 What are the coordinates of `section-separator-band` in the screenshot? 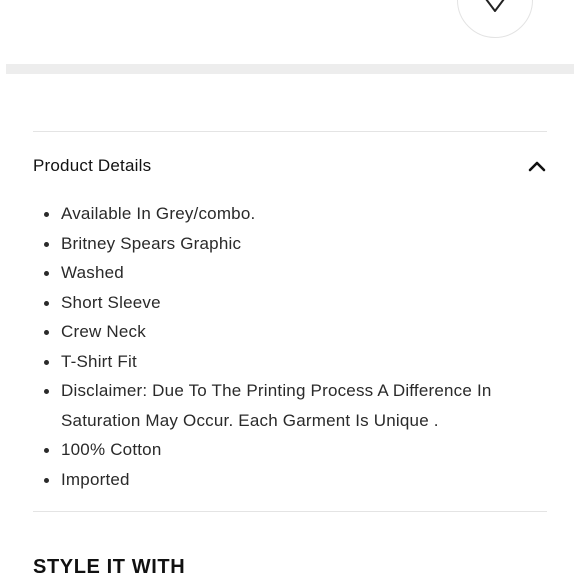 It's located at (290, 69).